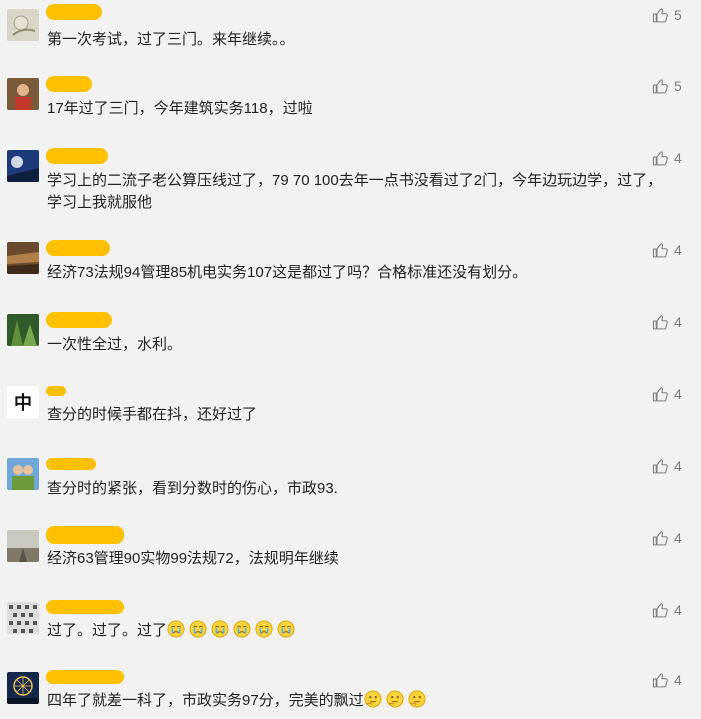  Describe the element at coordinates (23, 25) in the screenshot. I see `flower-avatar-icon` at that location.